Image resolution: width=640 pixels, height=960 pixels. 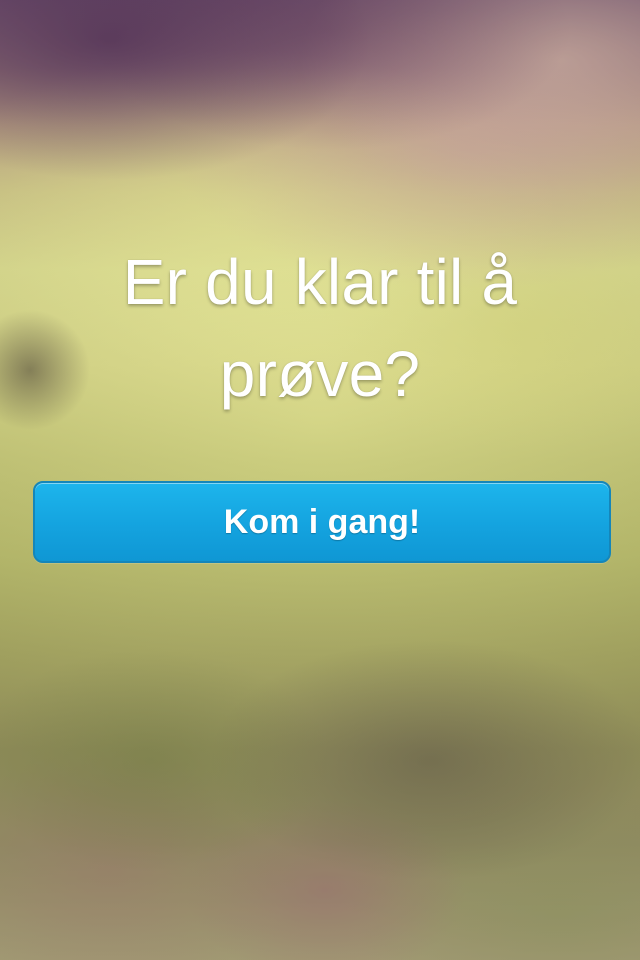 What do you see at coordinates (322, 522) in the screenshot?
I see `get-started-button: Kom i gang!` at bounding box center [322, 522].